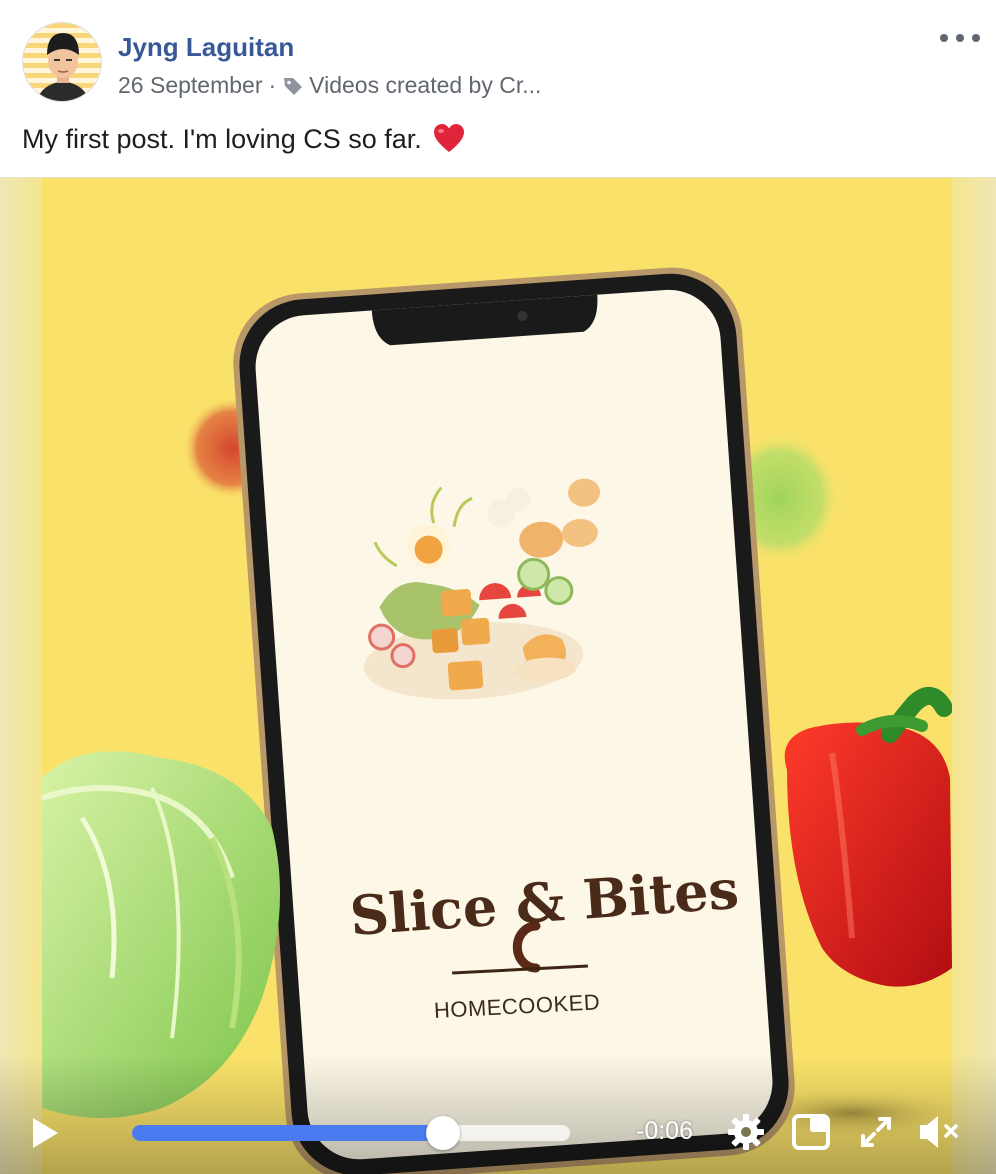 This screenshot has width=996, height=1174. What do you see at coordinates (449, 139) in the screenshot?
I see `heart-emoji-icon` at bounding box center [449, 139].